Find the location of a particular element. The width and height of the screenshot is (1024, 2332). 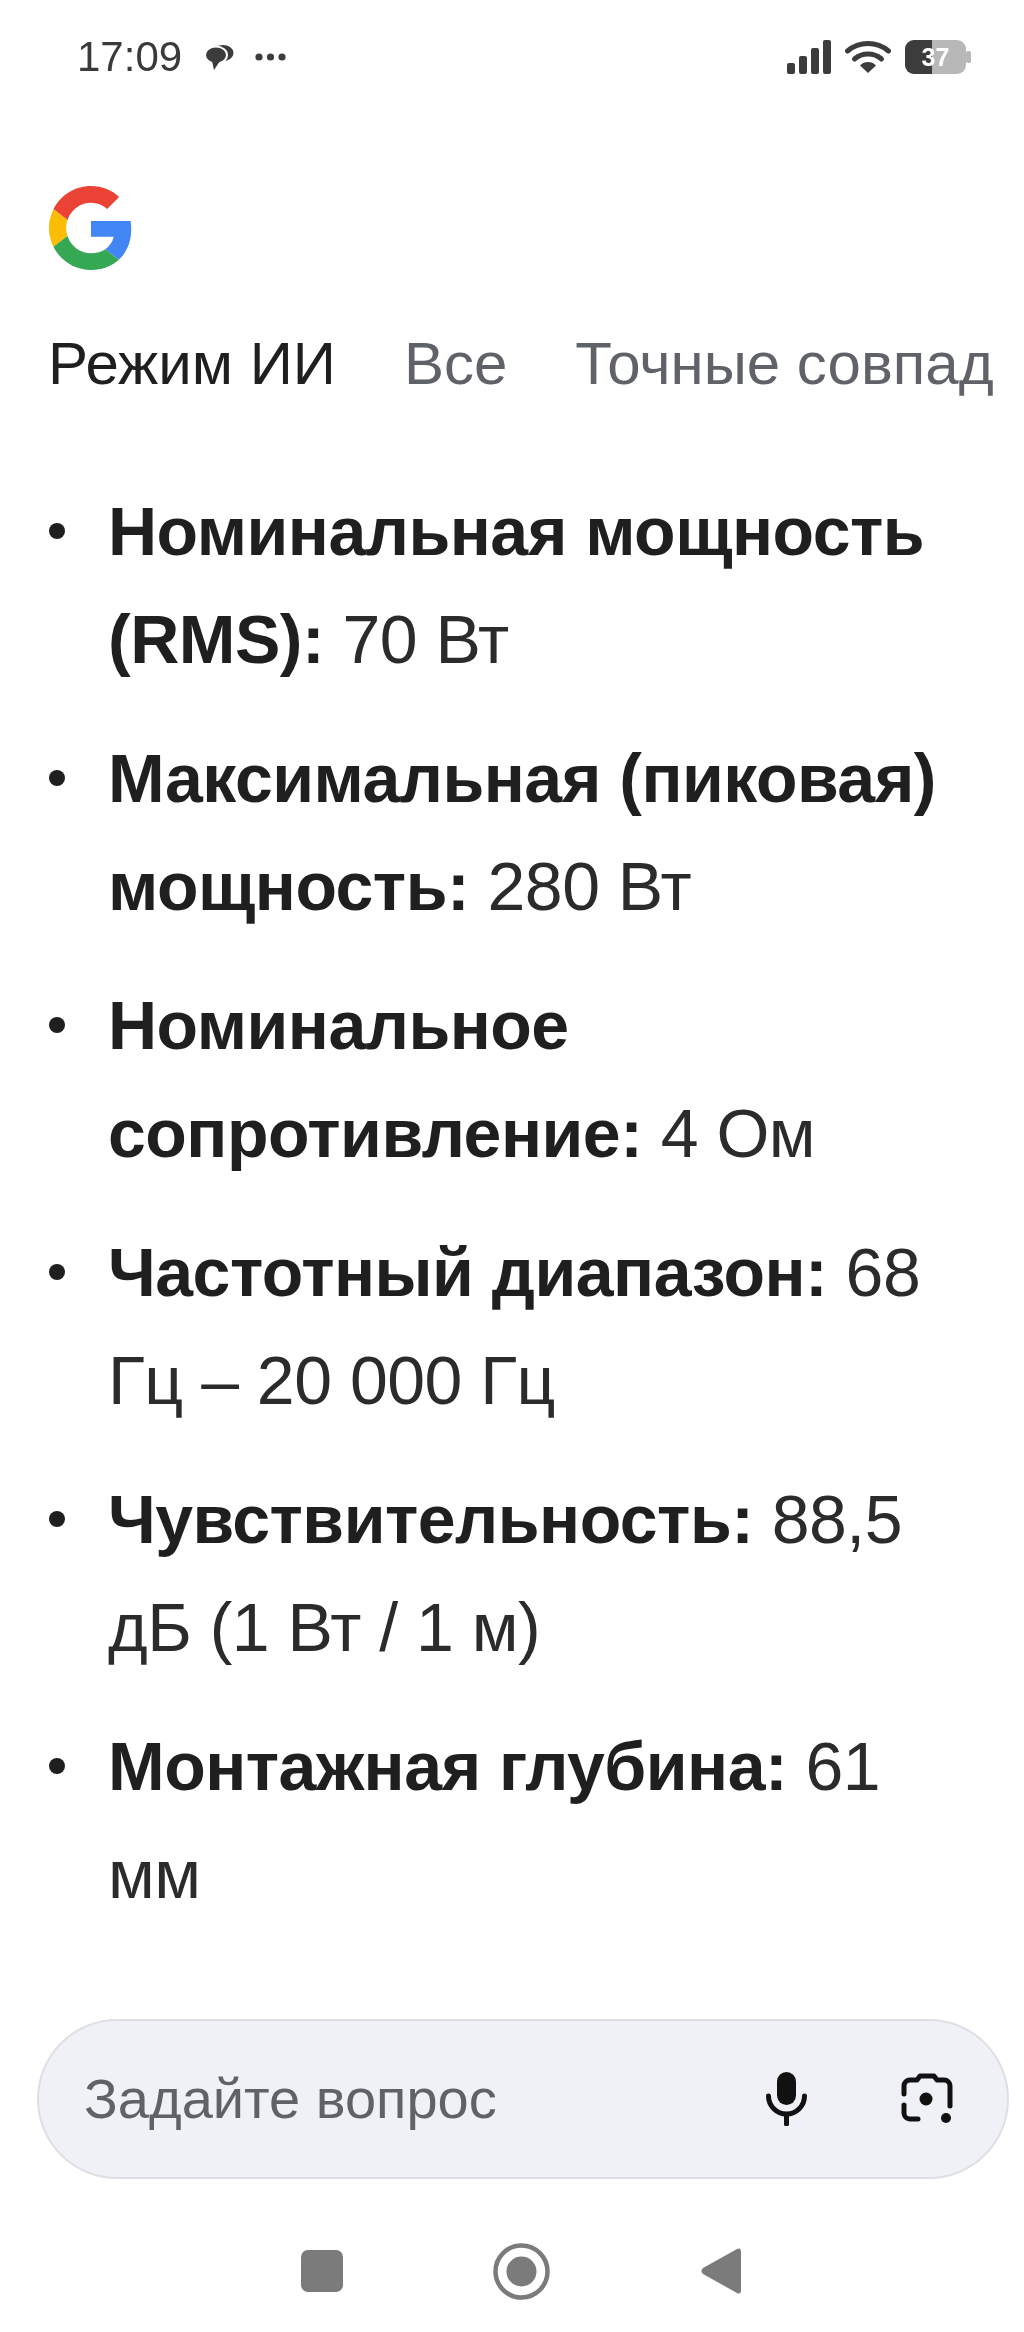

signal-bars-icon is located at coordinates (809, 57).